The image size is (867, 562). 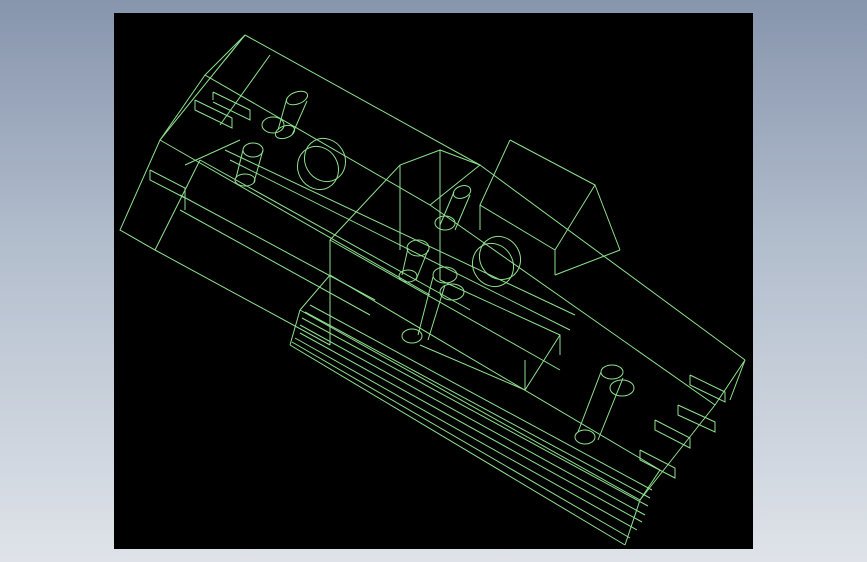 I want to click on large-bushing-right, so click(x=496, y=261).